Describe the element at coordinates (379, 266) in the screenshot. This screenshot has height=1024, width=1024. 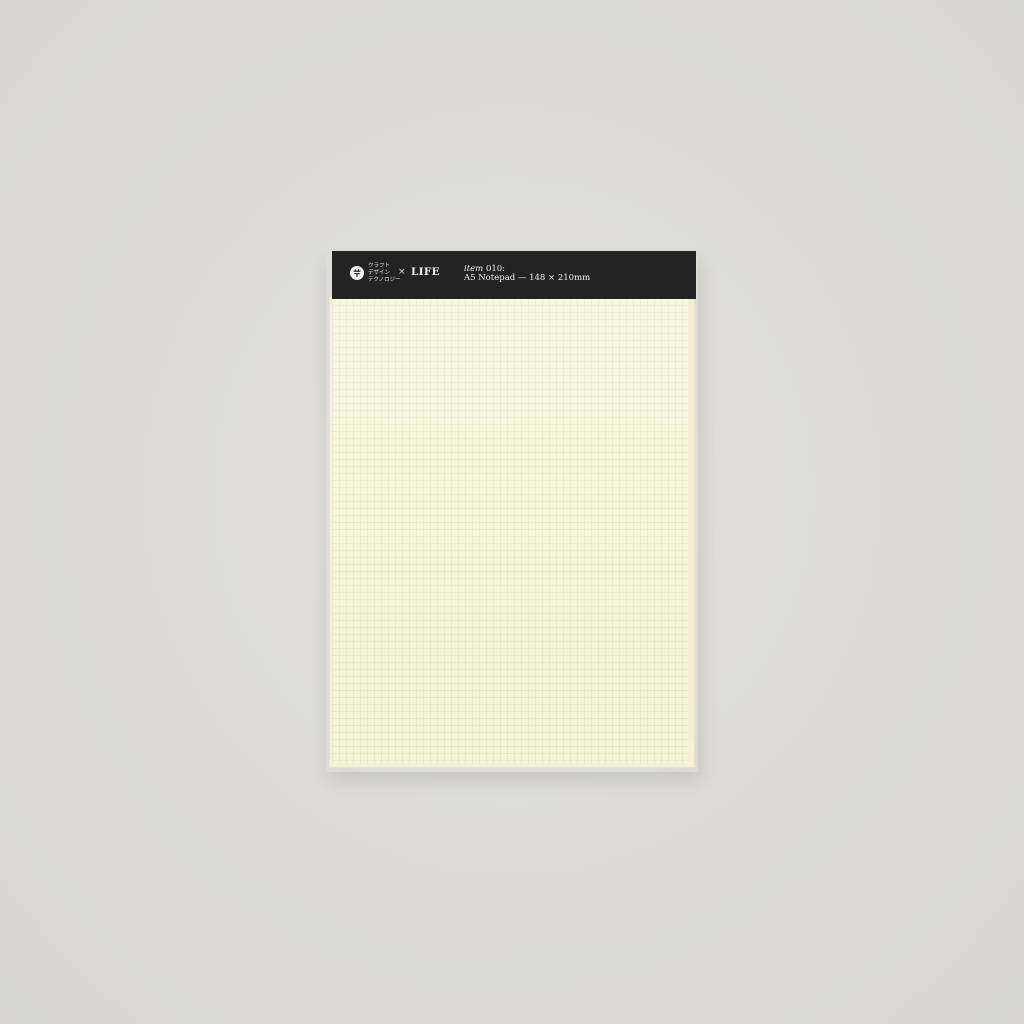
I see `jp-line-craft: クラフト` at that location.